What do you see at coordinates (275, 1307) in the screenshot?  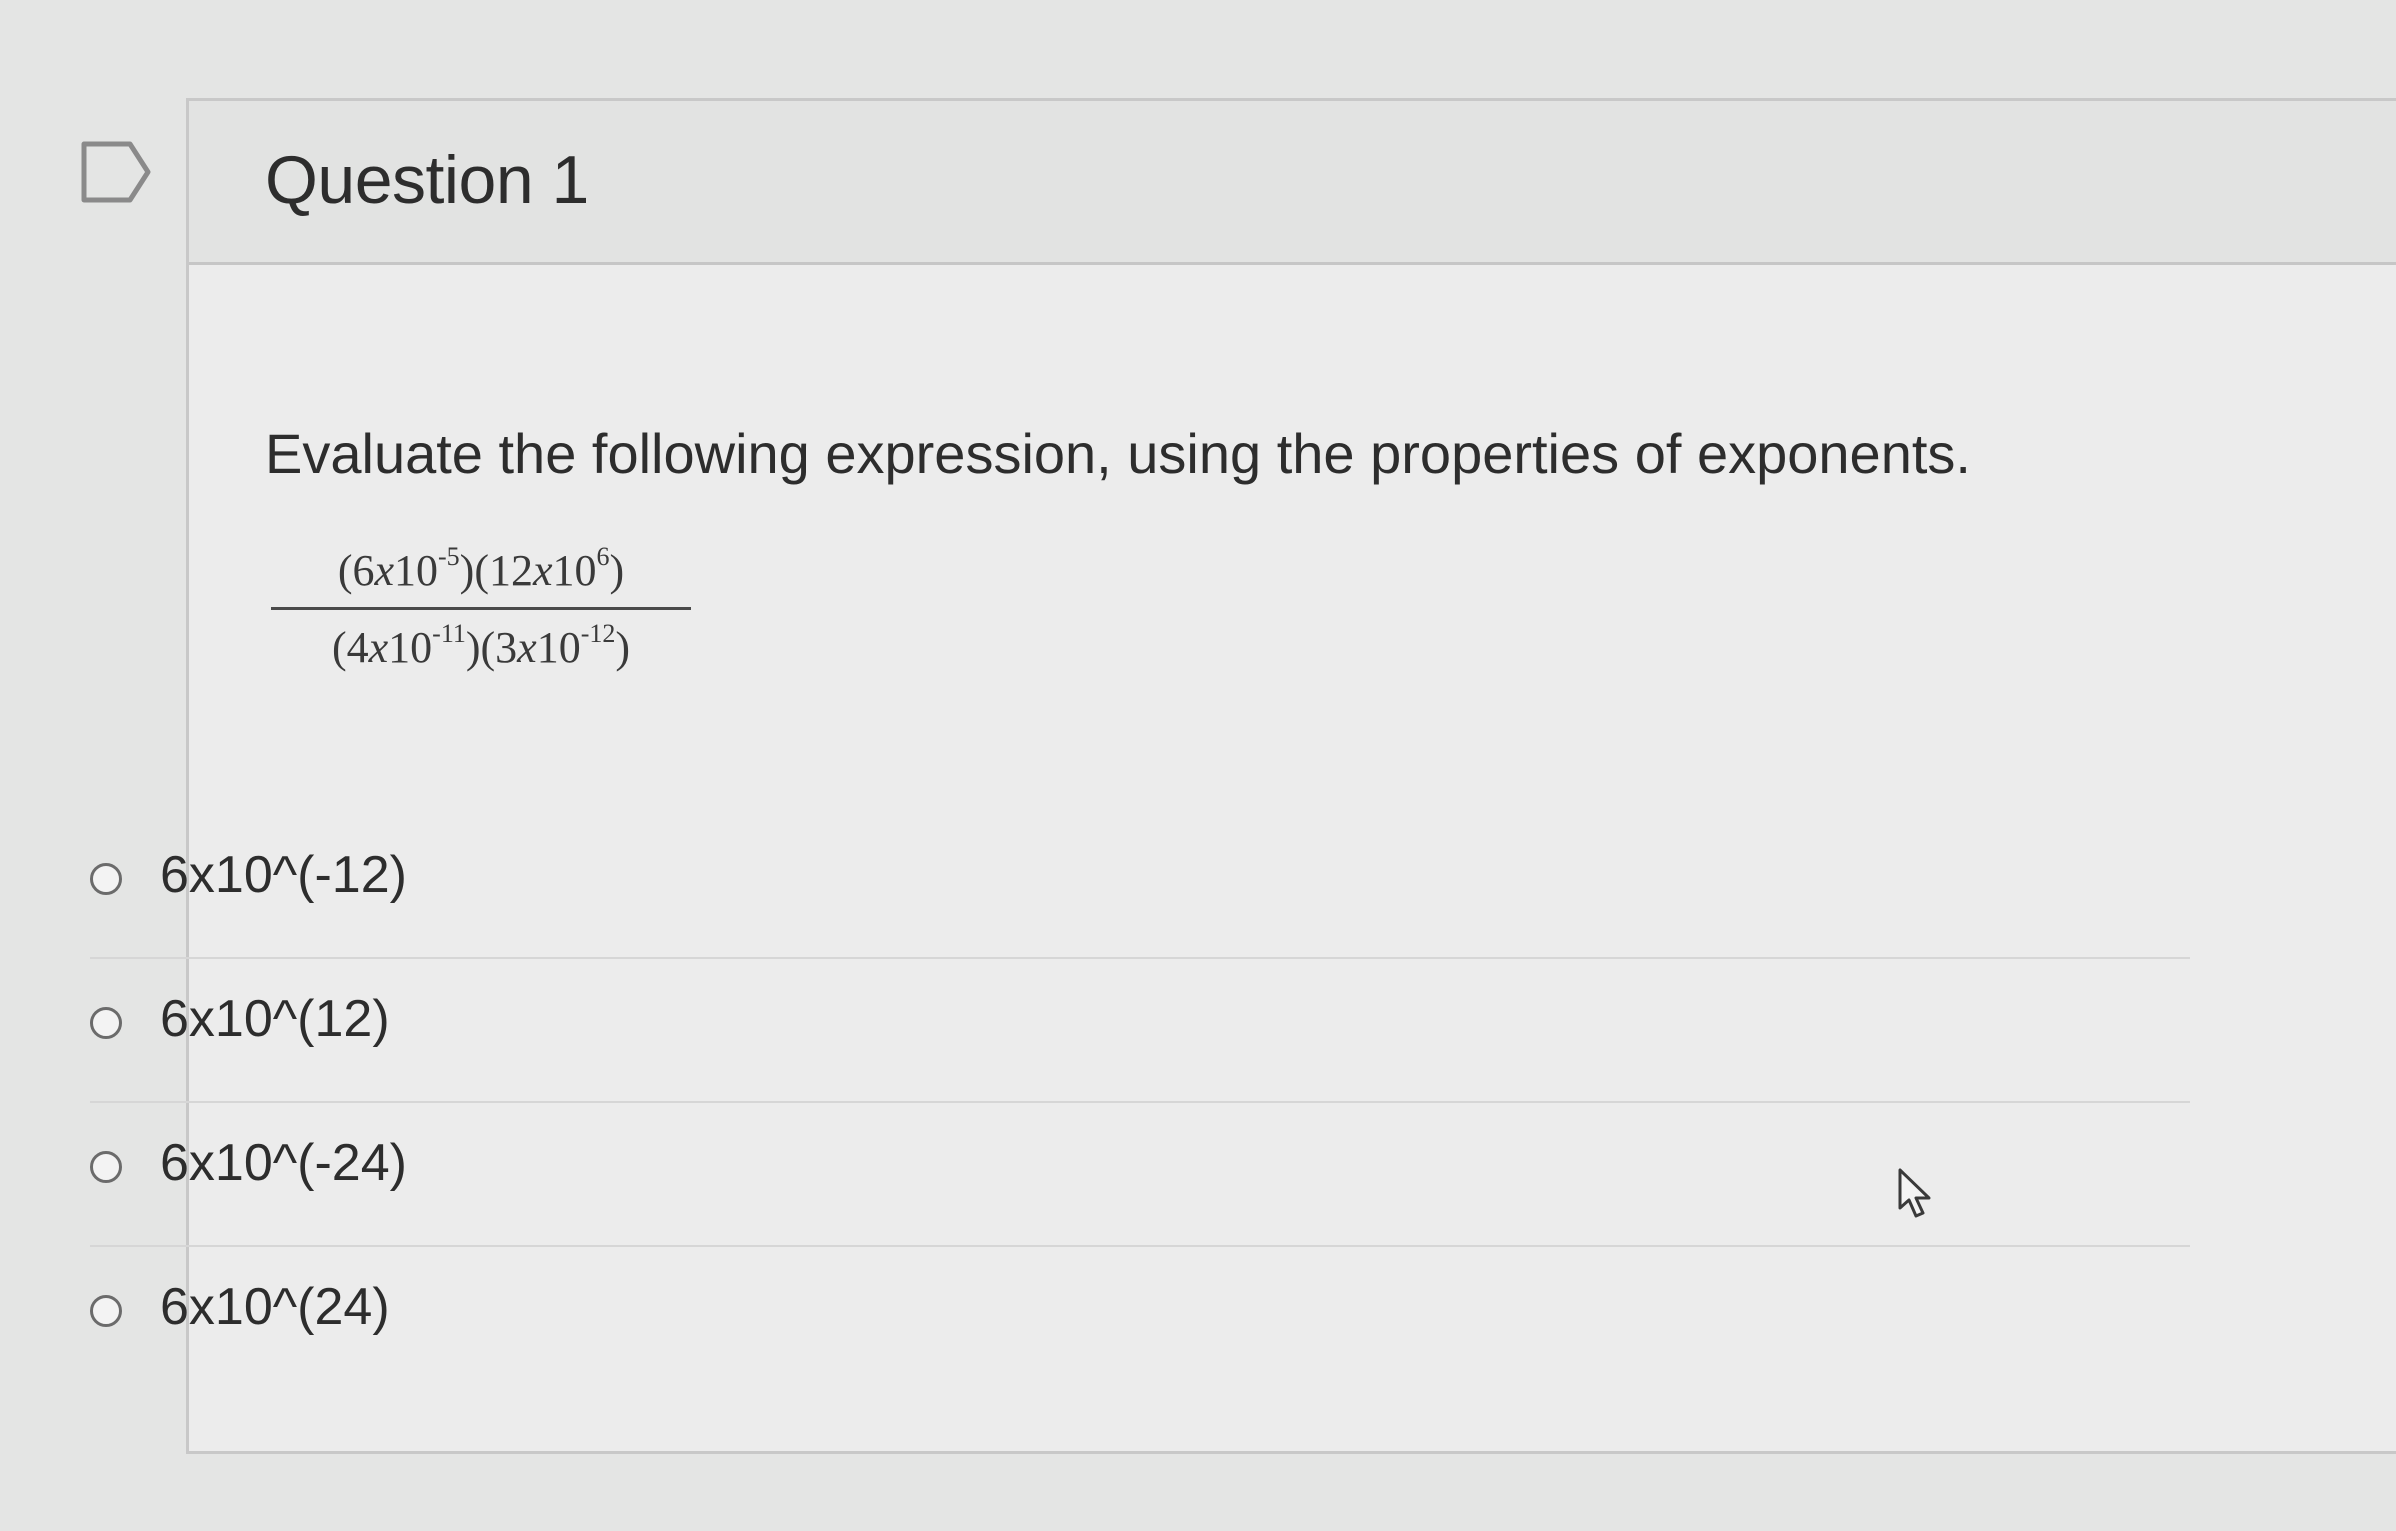 I see `option-label: 6x10^(24)` at bounding box center [275, 1307].